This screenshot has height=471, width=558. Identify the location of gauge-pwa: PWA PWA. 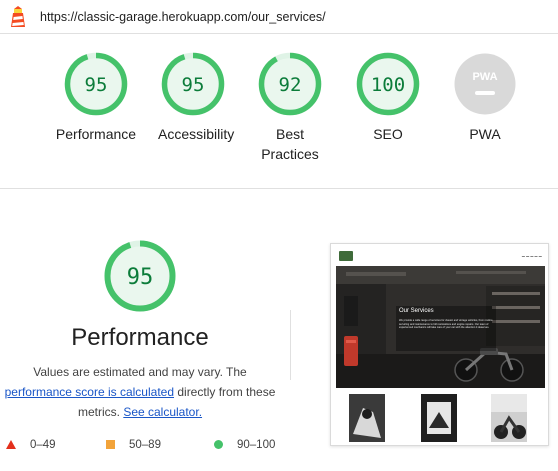
(485, 98).